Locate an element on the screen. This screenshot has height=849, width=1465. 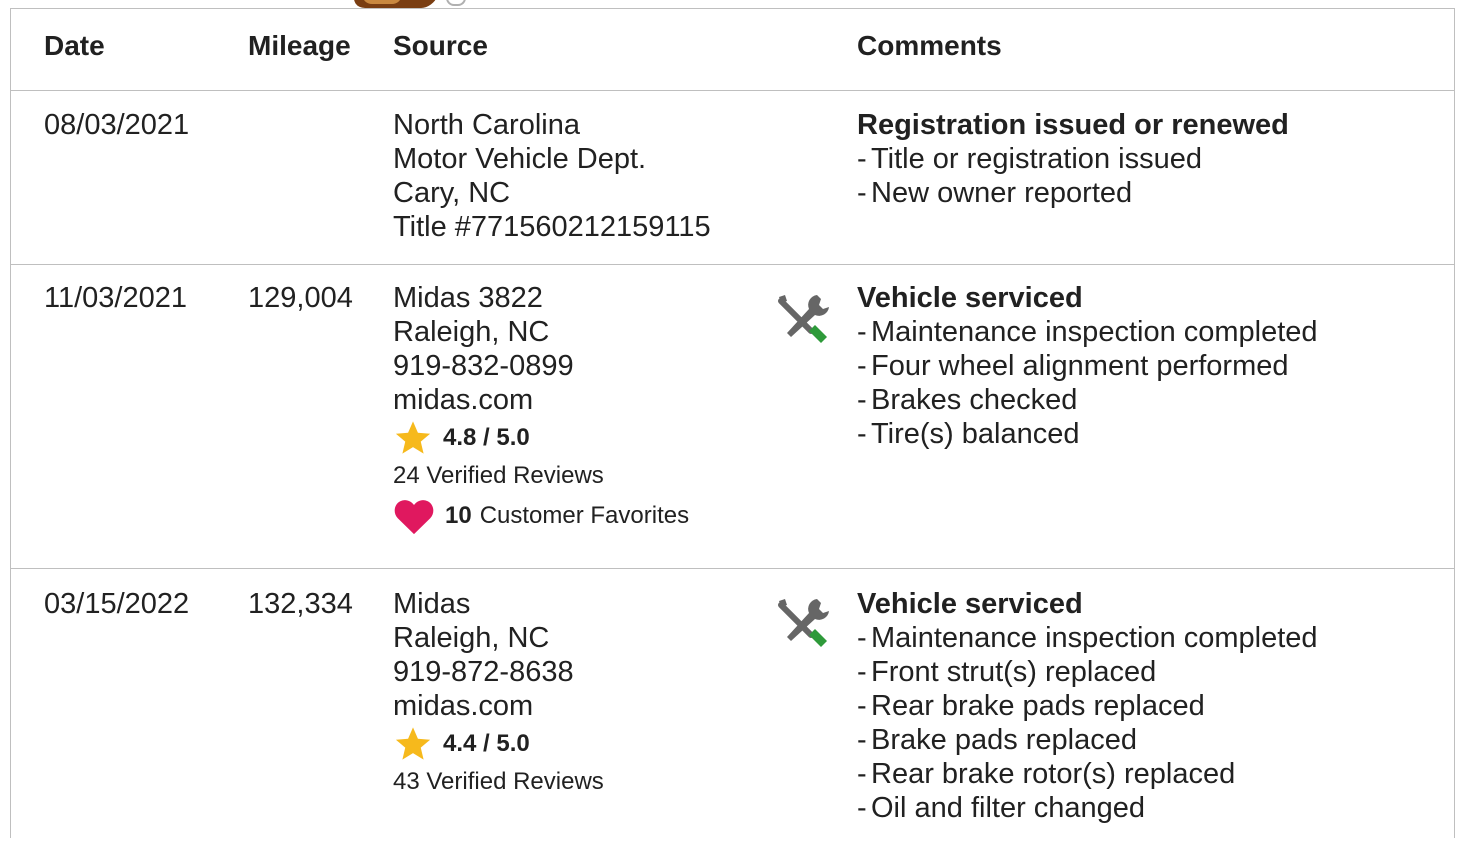
header-source: Source is located at coordinates (440, 45).